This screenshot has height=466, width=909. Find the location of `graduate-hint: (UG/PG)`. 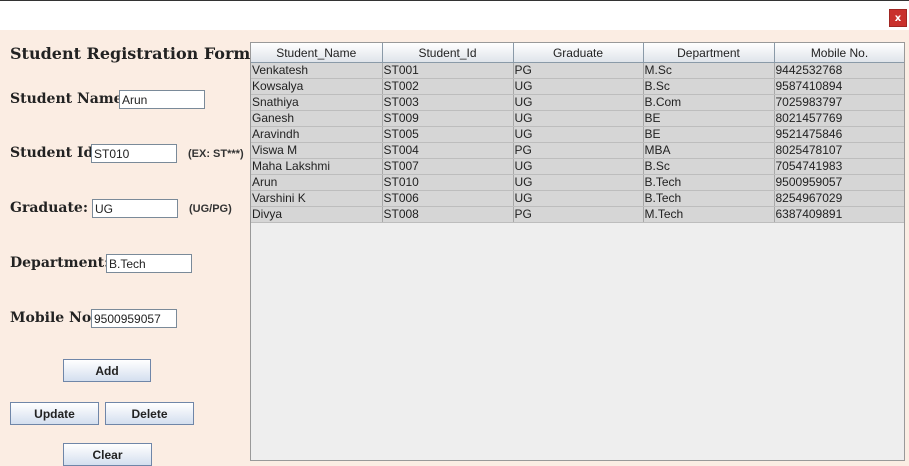

graduate-hint: (UG/PG) is located at coordinates (210, 209).